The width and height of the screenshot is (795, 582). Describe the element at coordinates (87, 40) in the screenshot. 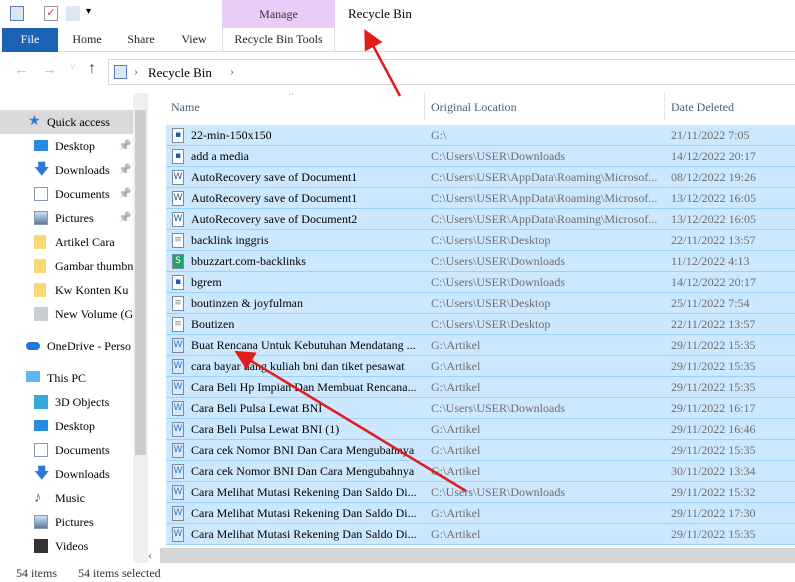

I see `tab-home: Home` at that location.